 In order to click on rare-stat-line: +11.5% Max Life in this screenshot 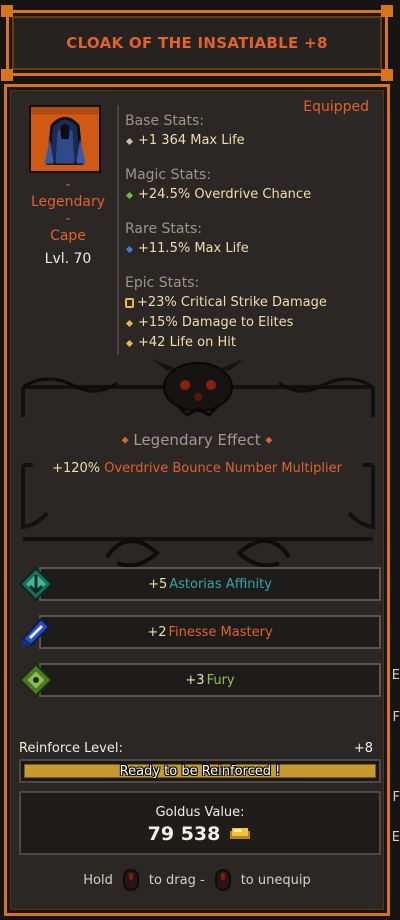, I will do `click(255, 249)`.